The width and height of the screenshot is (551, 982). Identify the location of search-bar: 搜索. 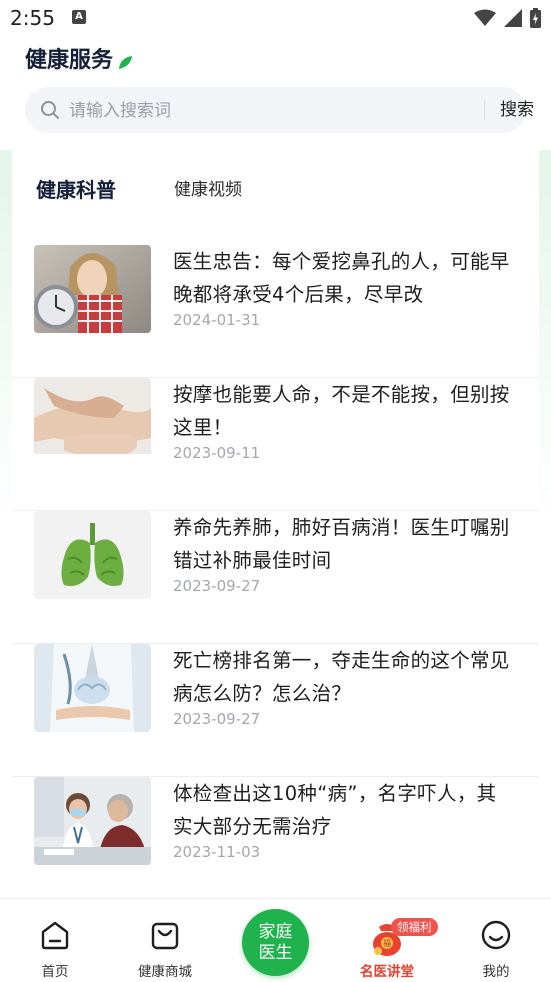
(279, 111).